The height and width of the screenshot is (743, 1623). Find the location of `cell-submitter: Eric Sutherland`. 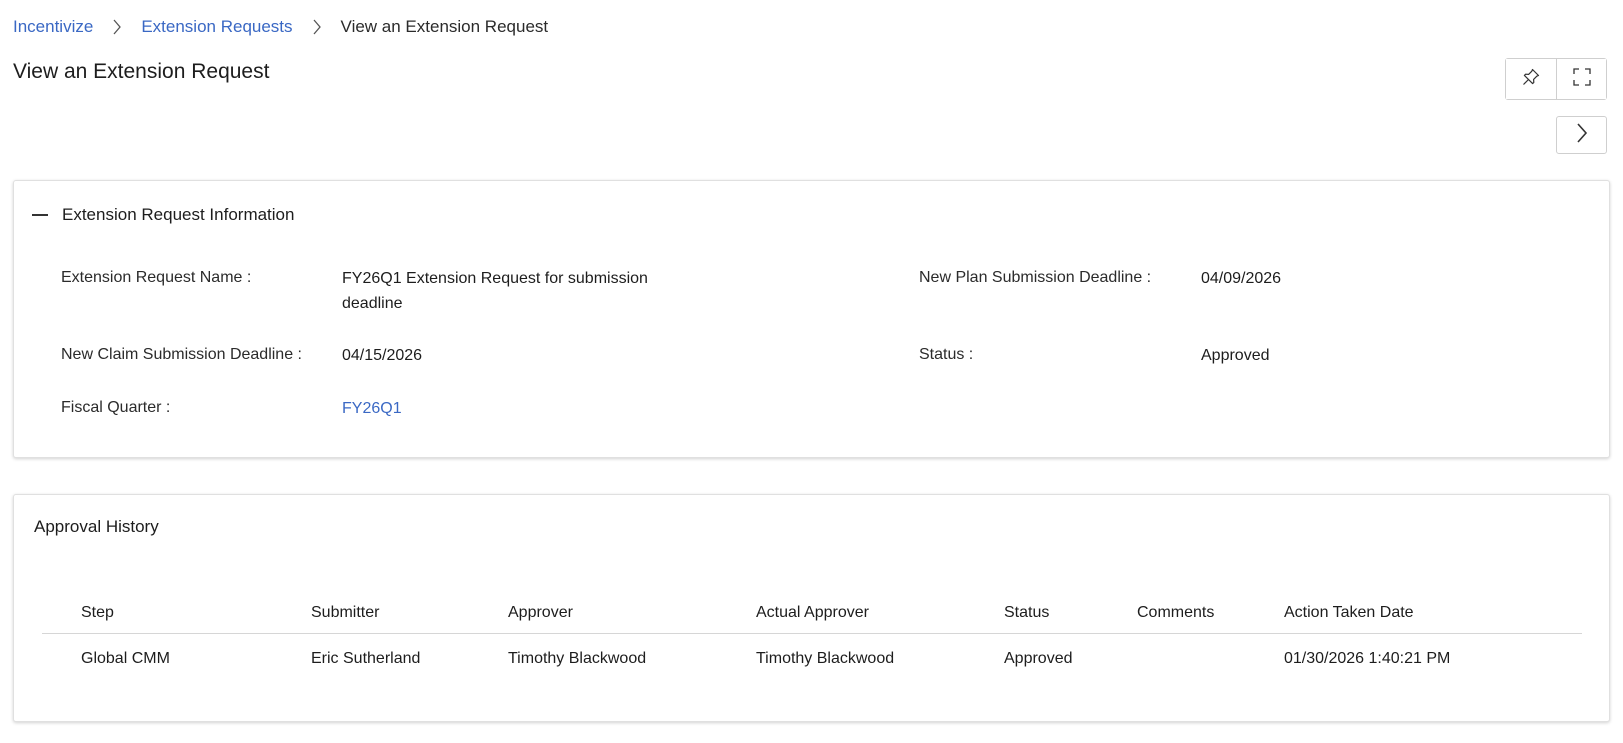

cell-submitter: Eric Sutherland is located at coordinates (366, 659).